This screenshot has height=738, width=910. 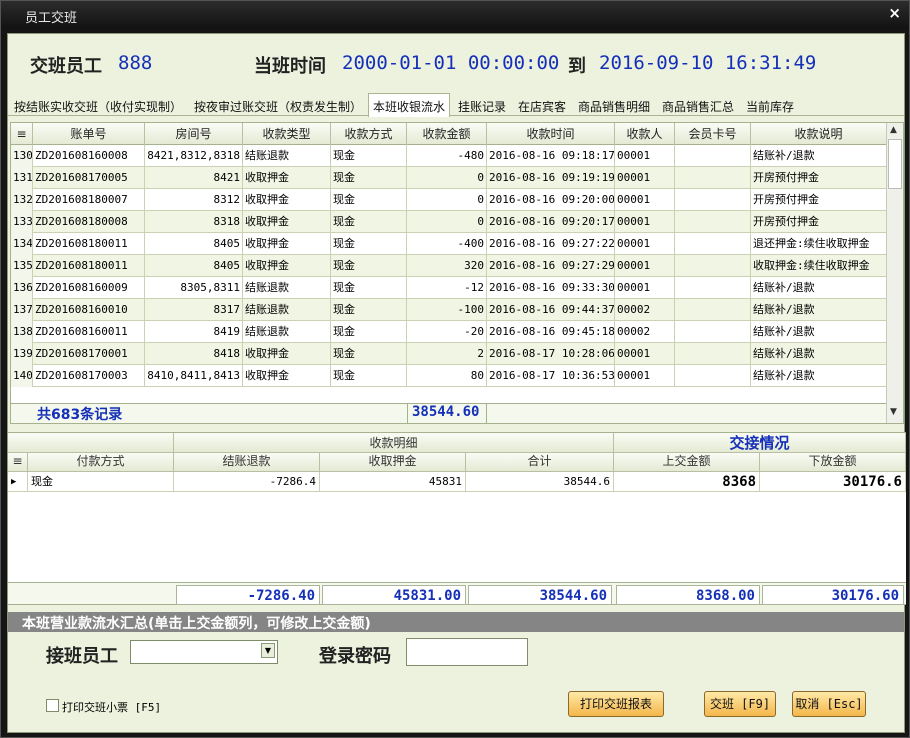 I want to click on table-cell: 2016-08-16 09:19:19, so click(x=551, y=178).